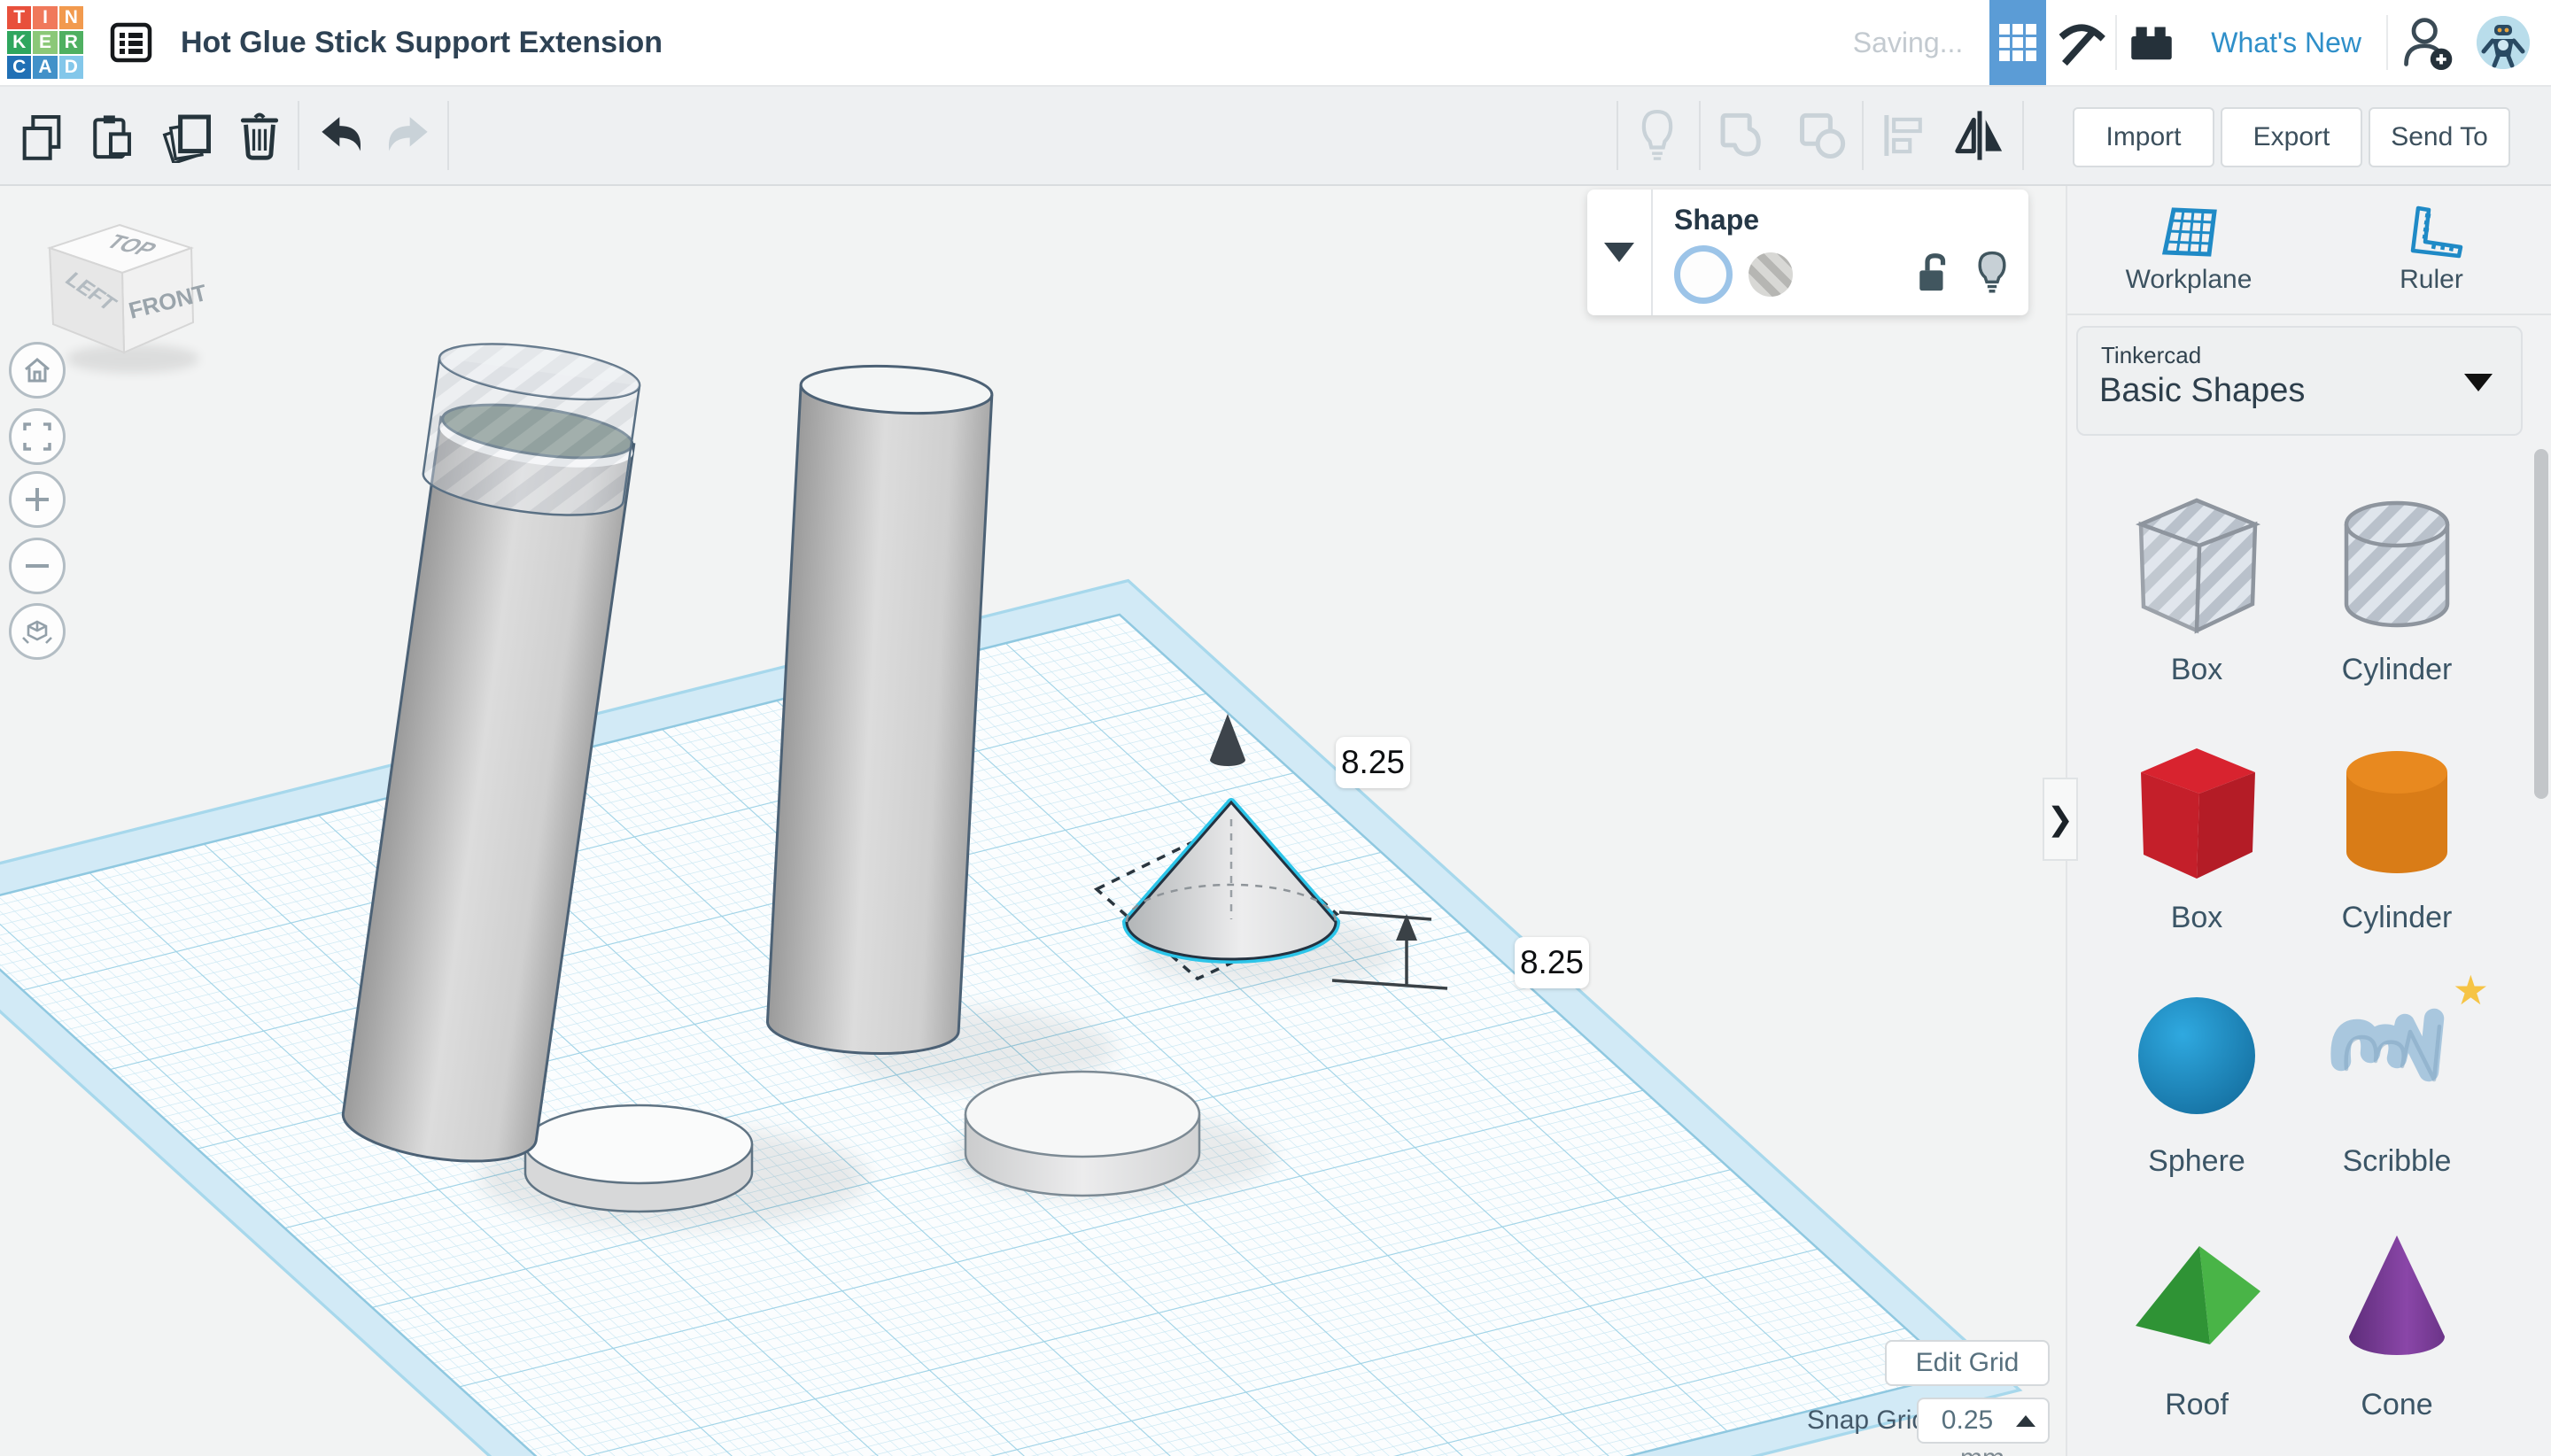 The image size is (2551, 1456). Describe the element at coordinates (2439, 137) in the screenshot. I see `send-to-button: Send To` at that location.